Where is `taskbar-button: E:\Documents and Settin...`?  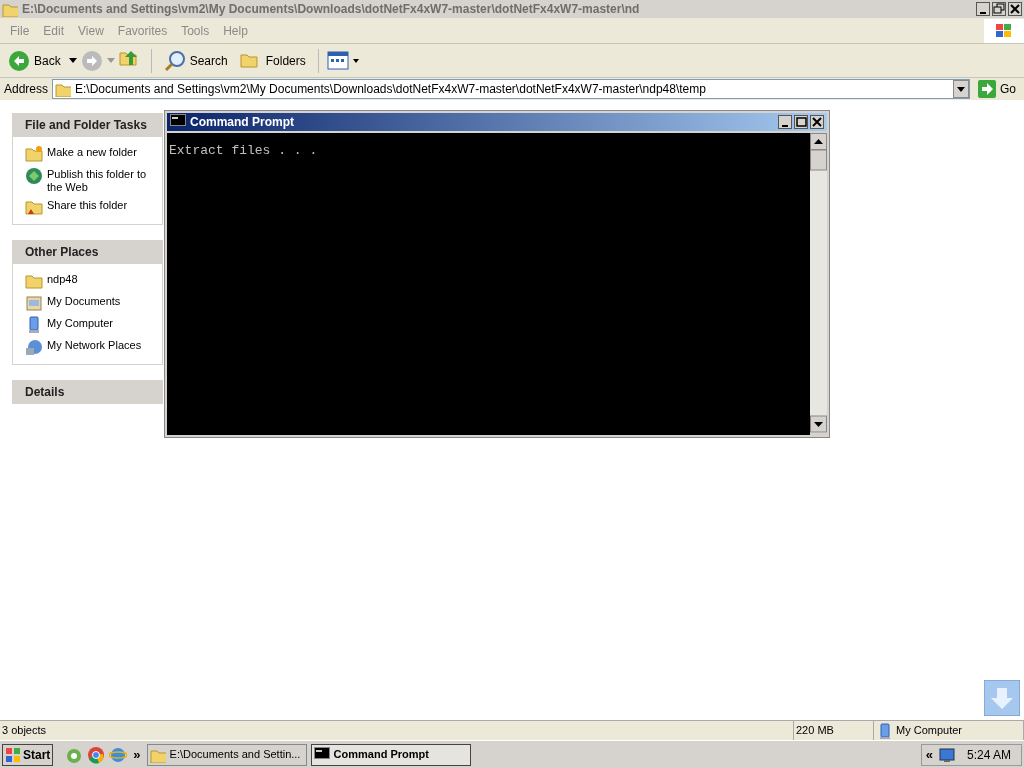
taskbar-button: E:\Documents and Settin... is located at coordinates (226, 754).